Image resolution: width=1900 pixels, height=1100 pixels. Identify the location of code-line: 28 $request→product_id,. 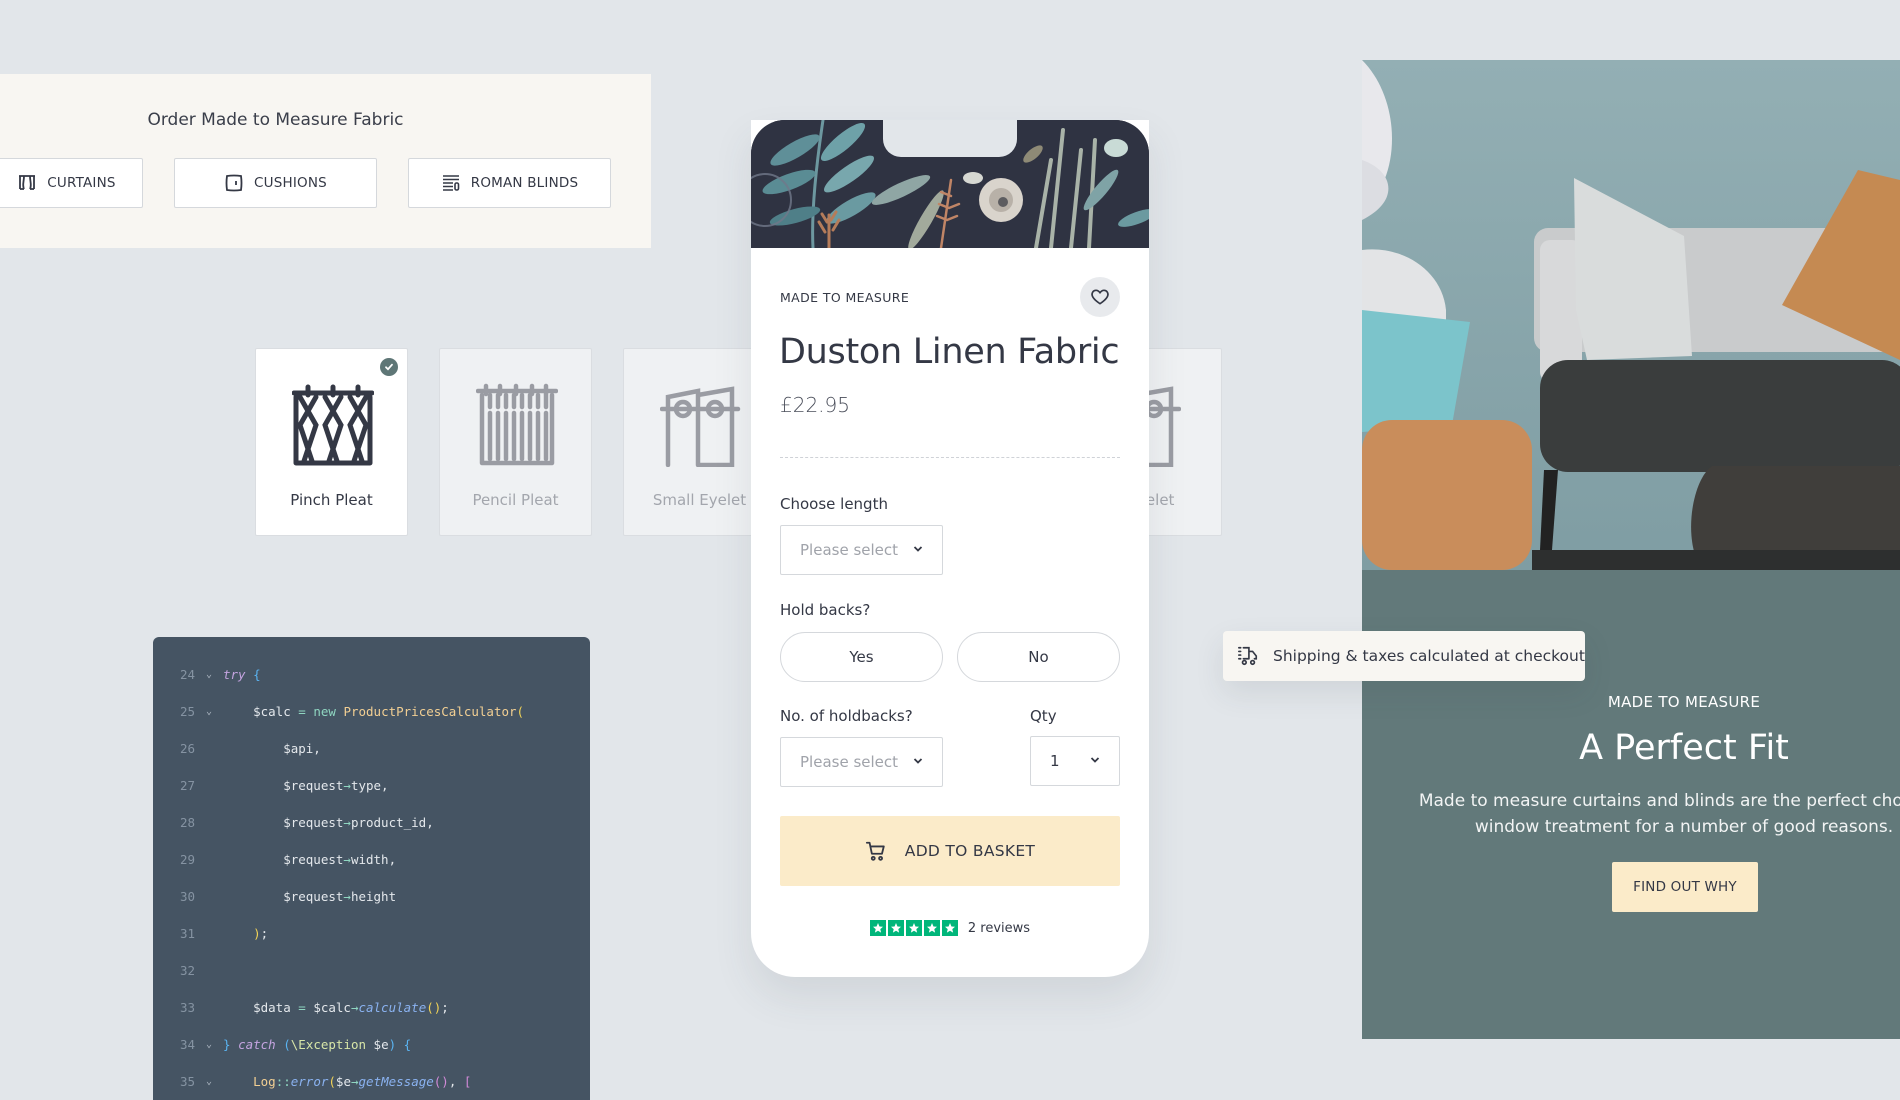
(371, 822).